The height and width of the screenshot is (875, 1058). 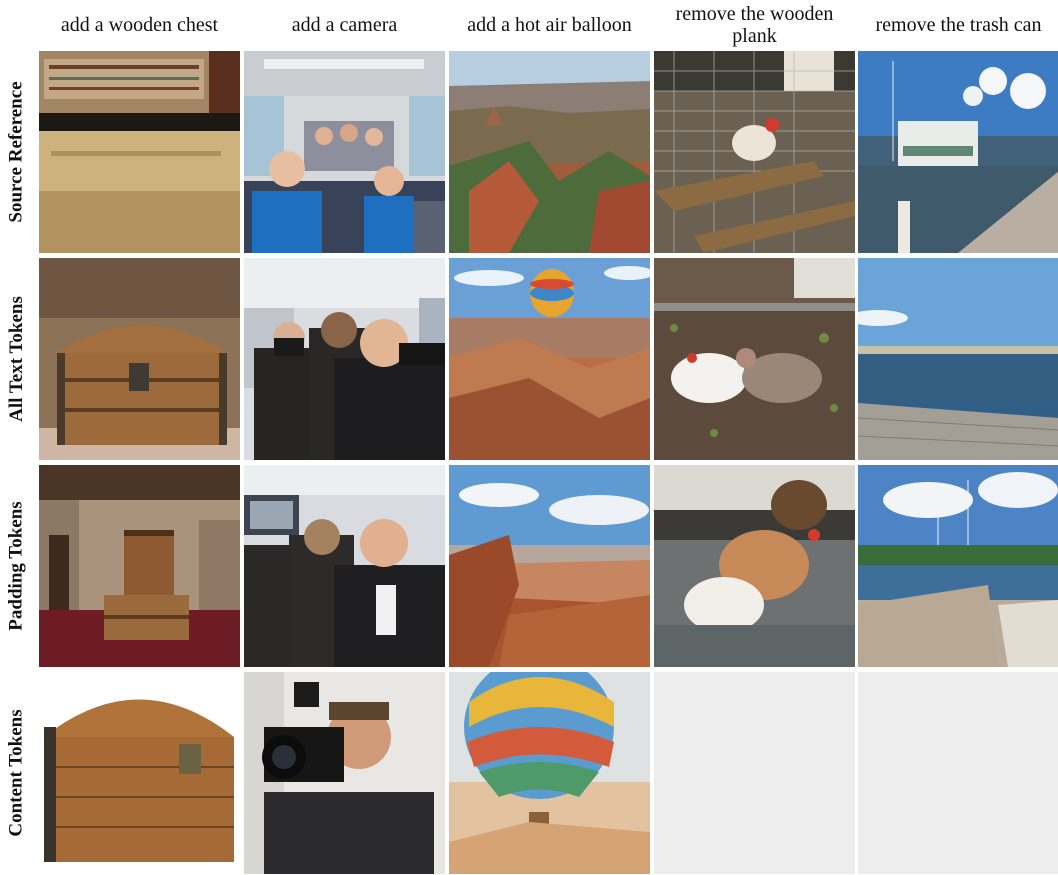 I want to click on row-label-text: Content Tokens, so click(x=16, y=773).